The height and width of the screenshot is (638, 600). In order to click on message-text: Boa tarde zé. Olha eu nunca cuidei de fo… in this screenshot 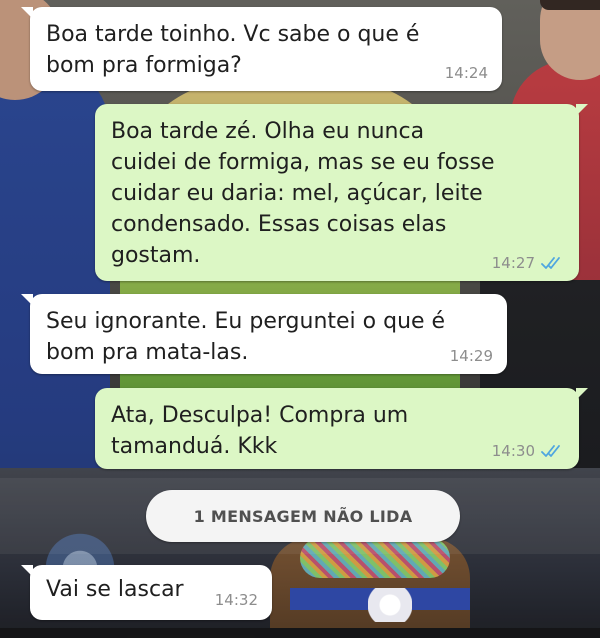, I will do `click(303, 193)`.